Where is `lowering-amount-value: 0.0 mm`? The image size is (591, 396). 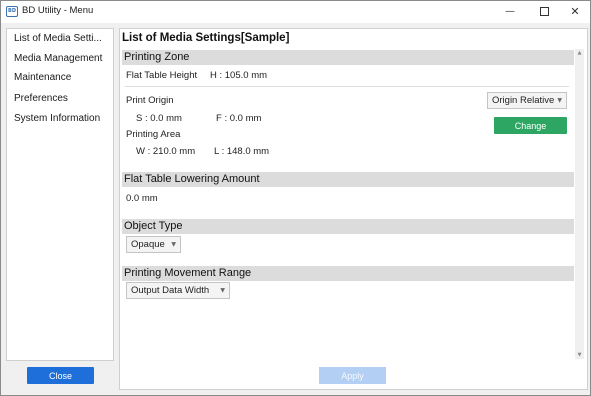 lowering-amount-value: 0.0 mm is located at coordinates (142, 198).